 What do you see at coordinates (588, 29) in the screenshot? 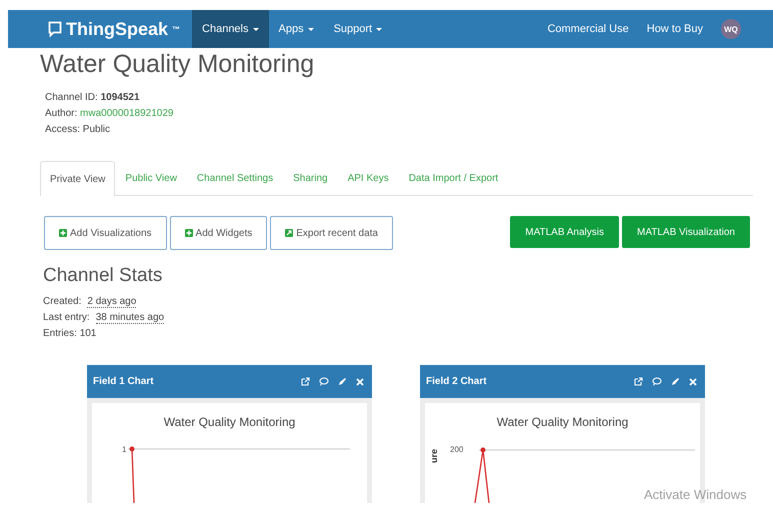
I see `nav-link: Commercial Use` at bounding box center [588, 29].